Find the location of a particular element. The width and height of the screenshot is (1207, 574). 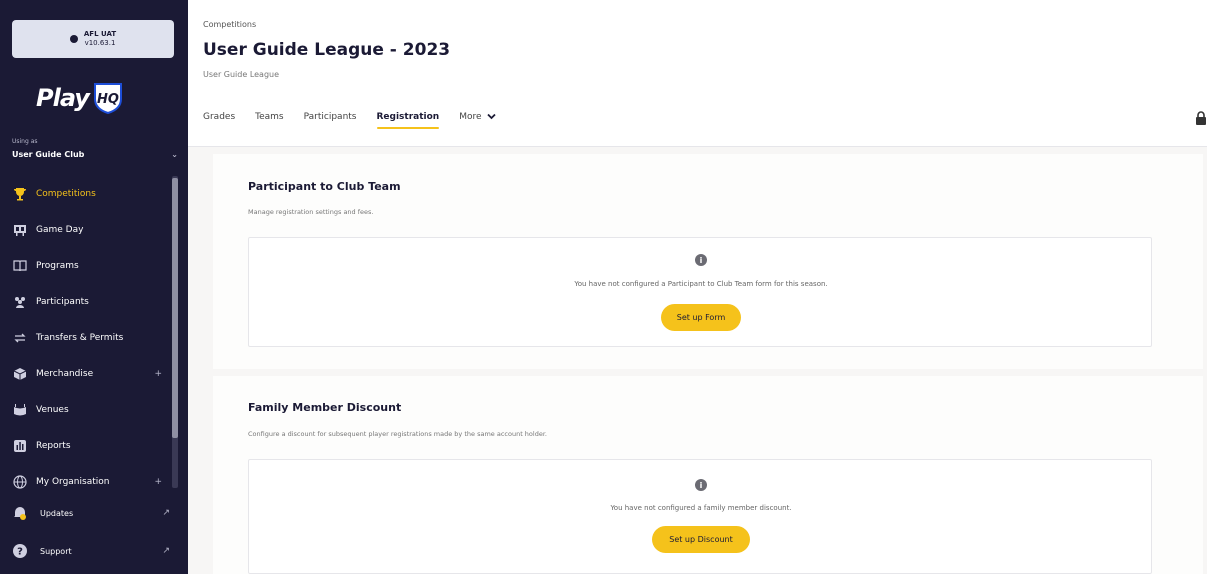

sidebar-item-label: My Organisation is located at coordinates (73, 482).